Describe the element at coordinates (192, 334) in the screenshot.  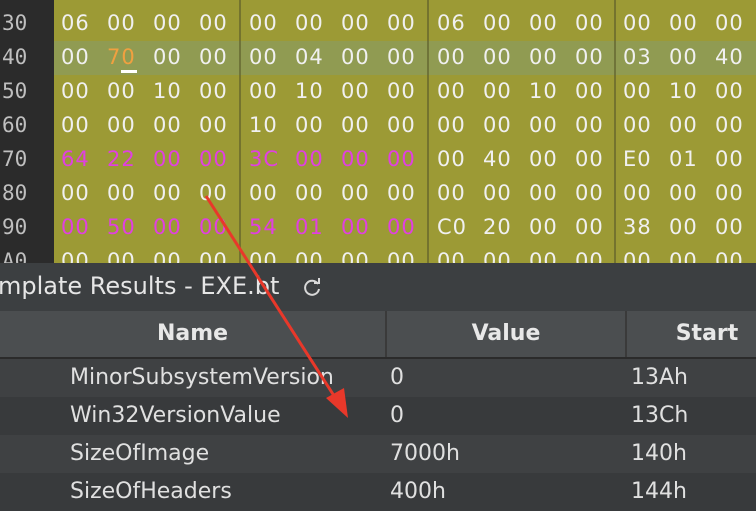
I see `column-header-name: Name` at that location.